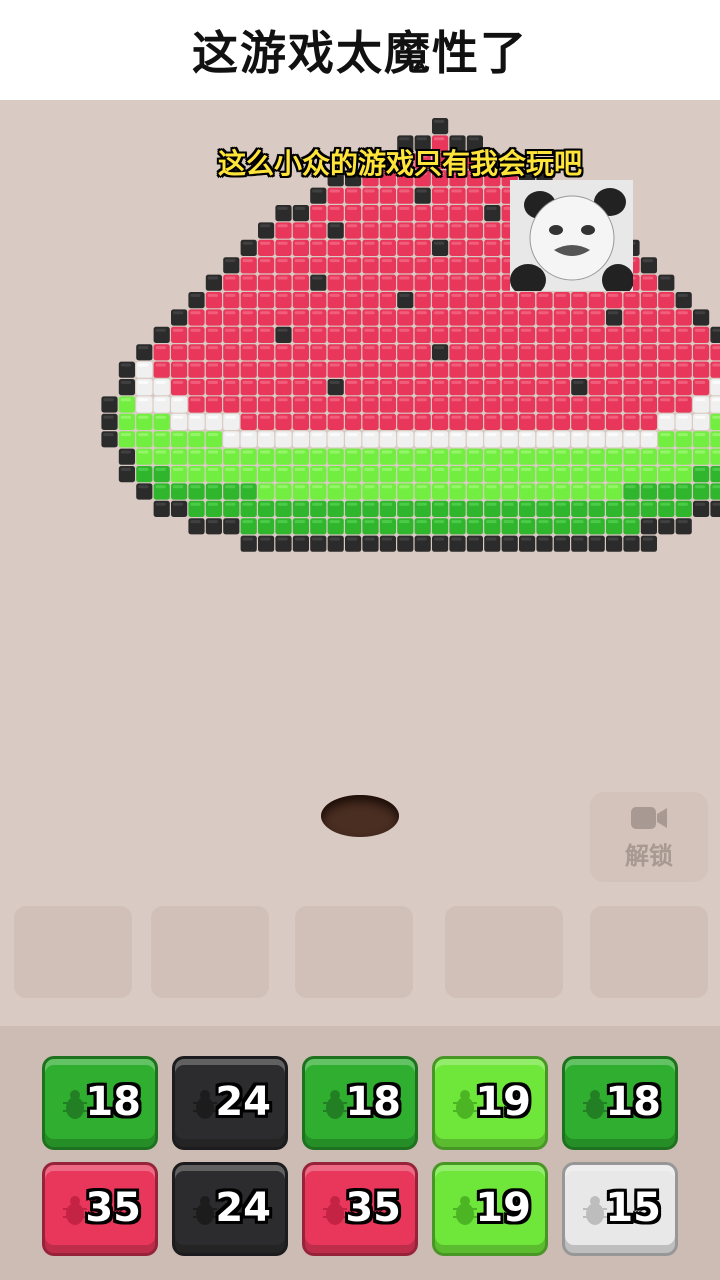 Image resolution: width=720 pixels, height=1280 pixels. Describe the element at coordinates (649, 837) in the screenshot. I see `unlock-slot-button: 解锁` at that location.